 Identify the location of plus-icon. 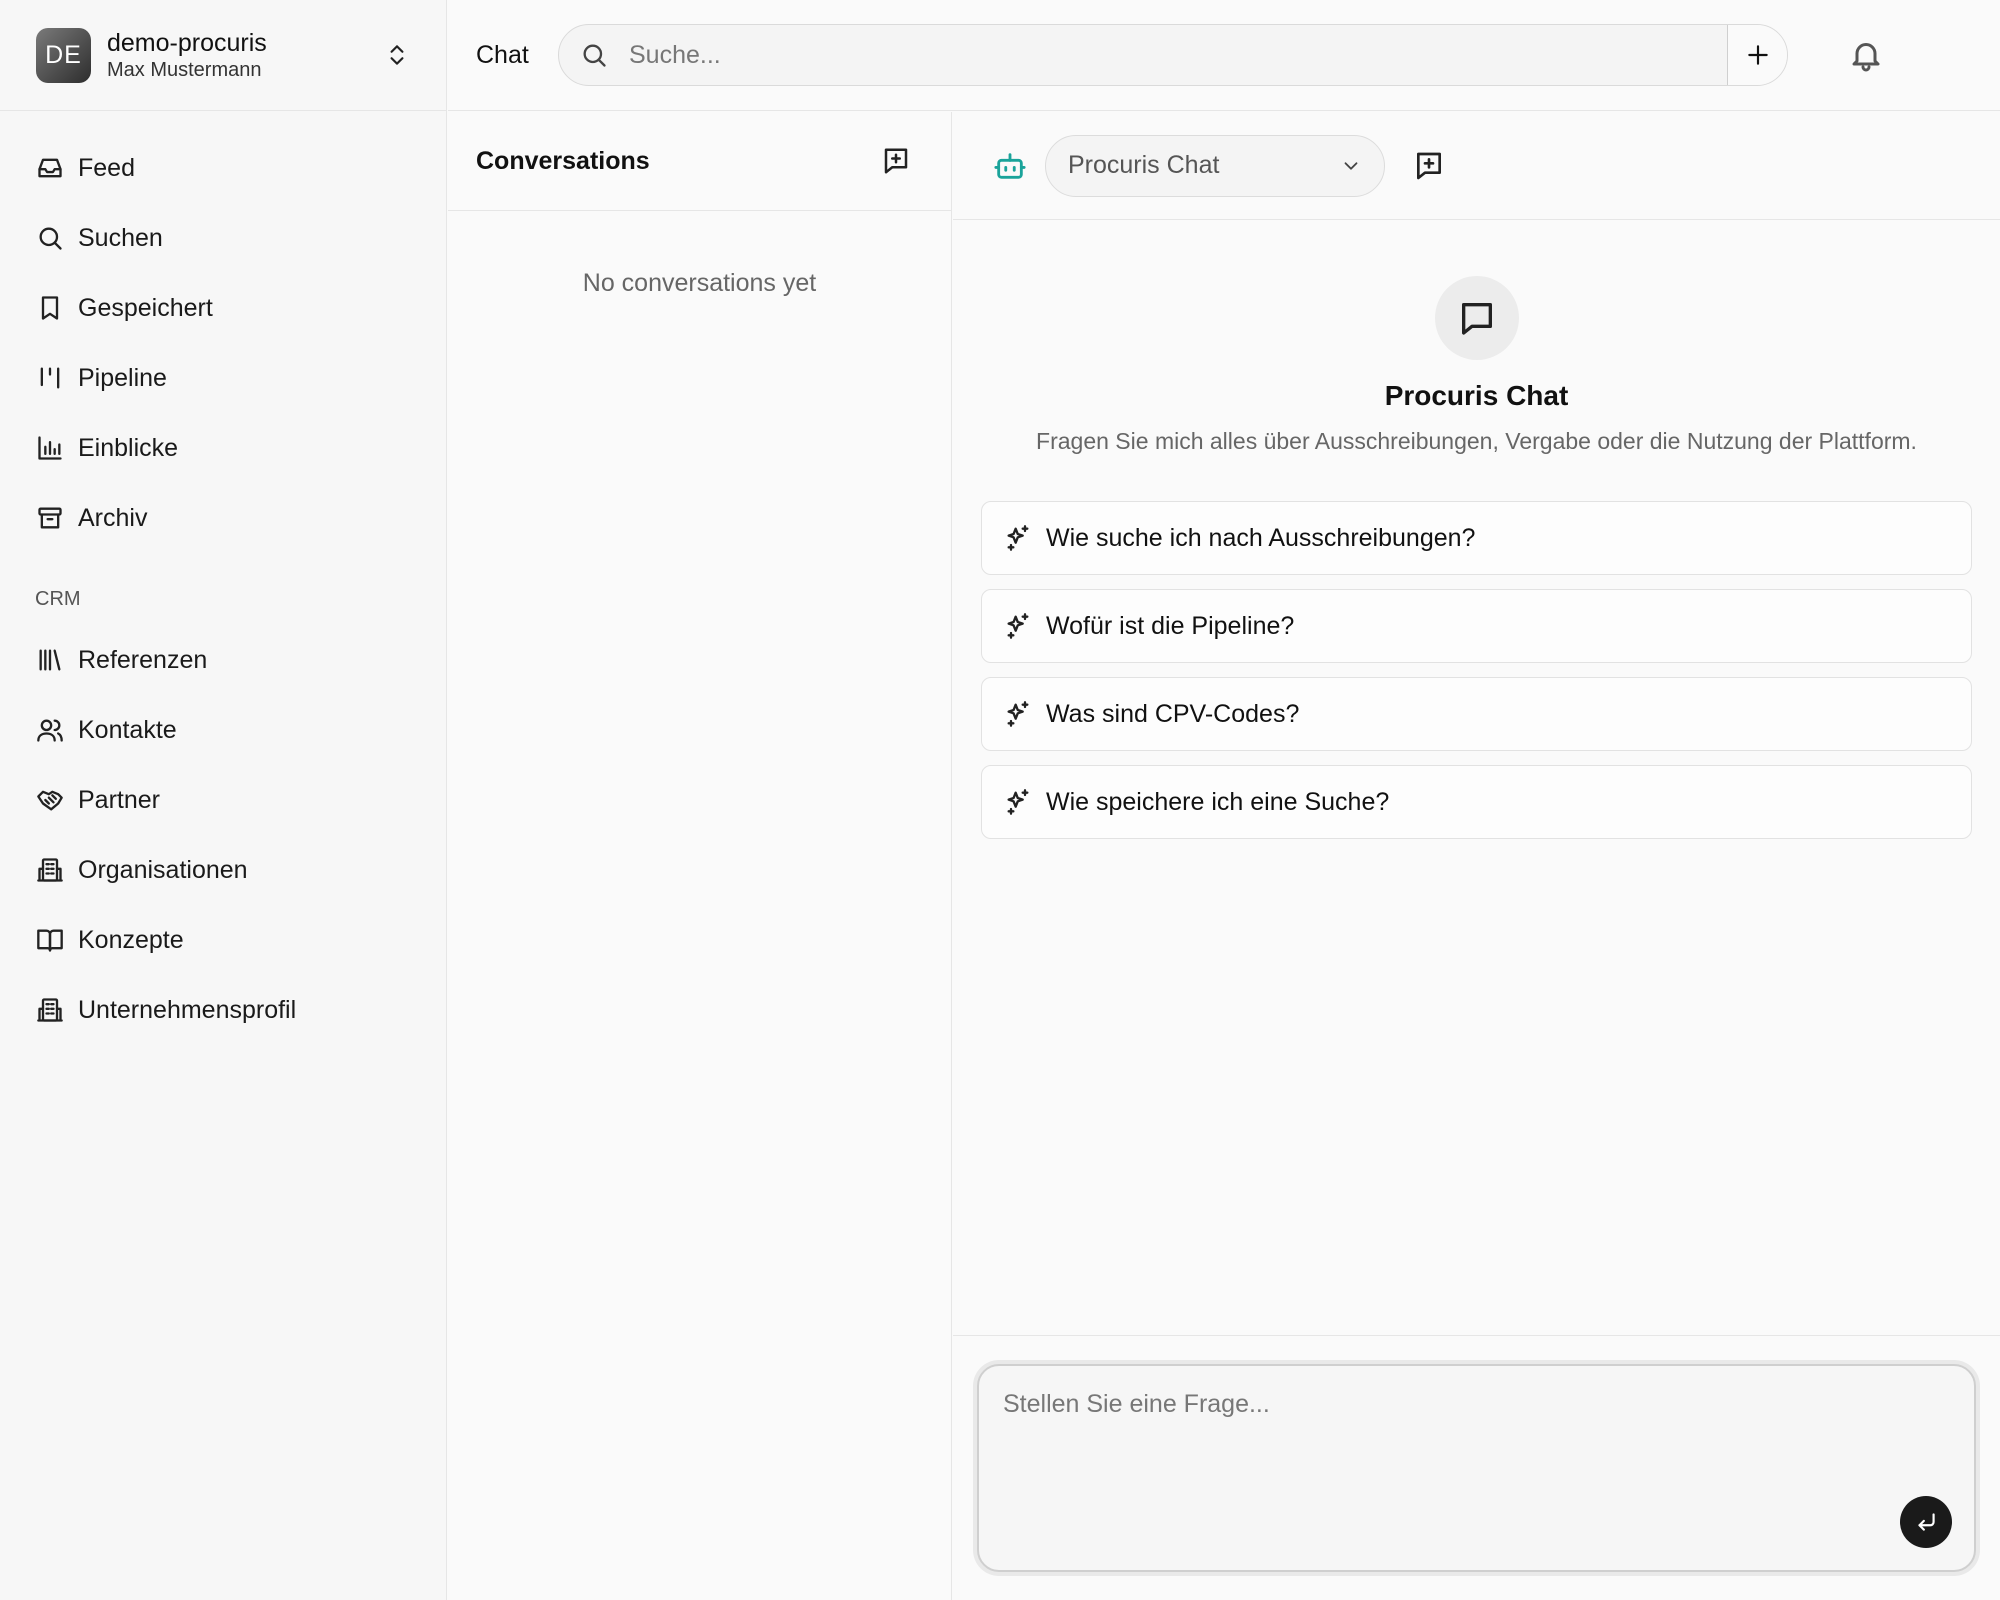
(1757, 55).